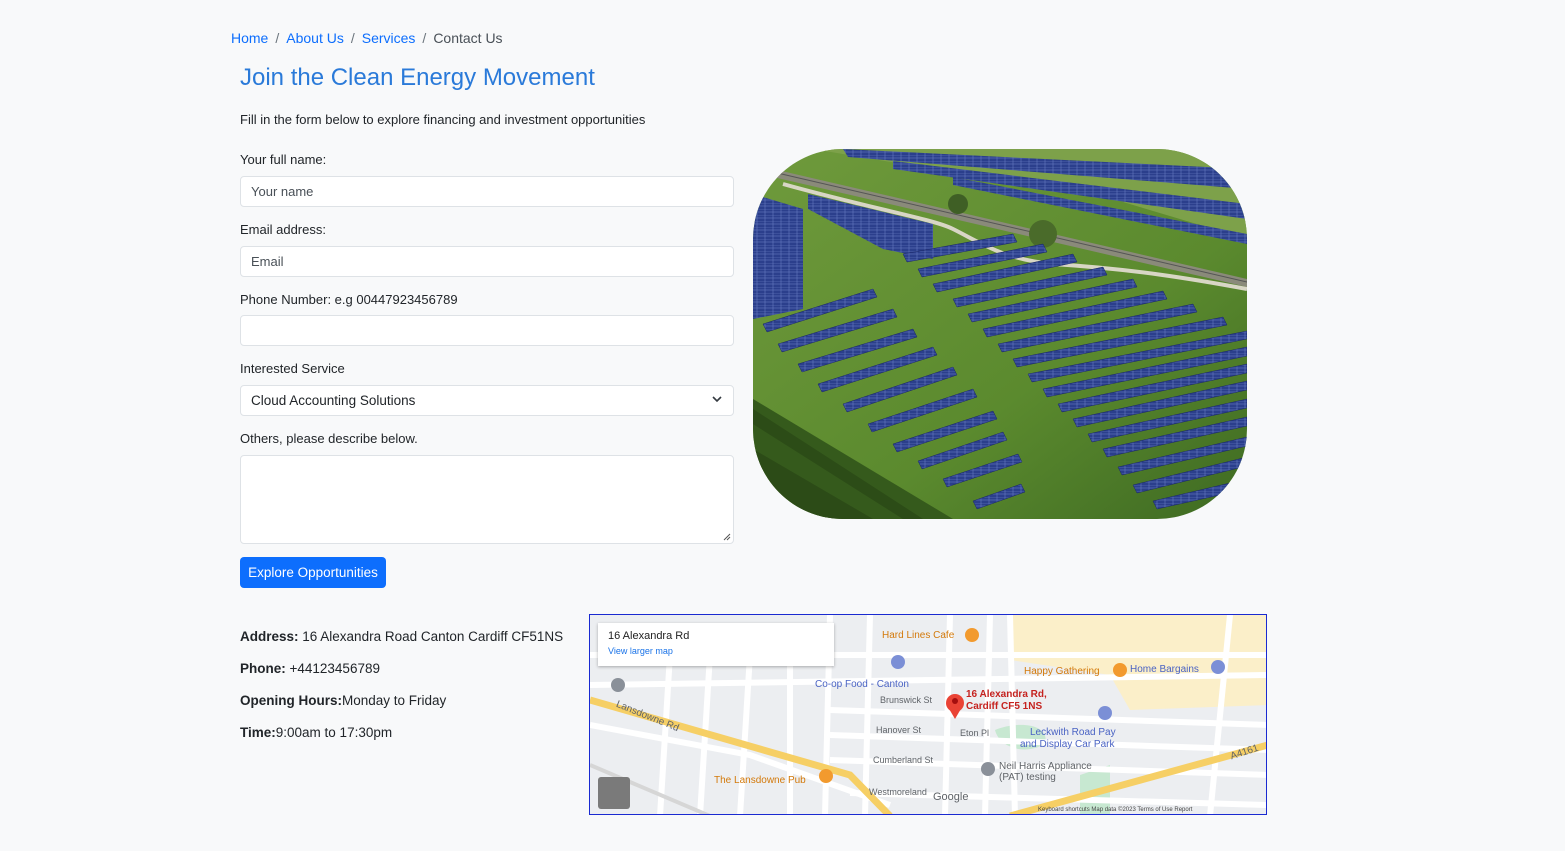 The image size is (1565, 851). What do you see at coordinates (1062, 671) in the screenshot?
I see `map-label: Happy Gathering` at bounding box center [1062, 671].